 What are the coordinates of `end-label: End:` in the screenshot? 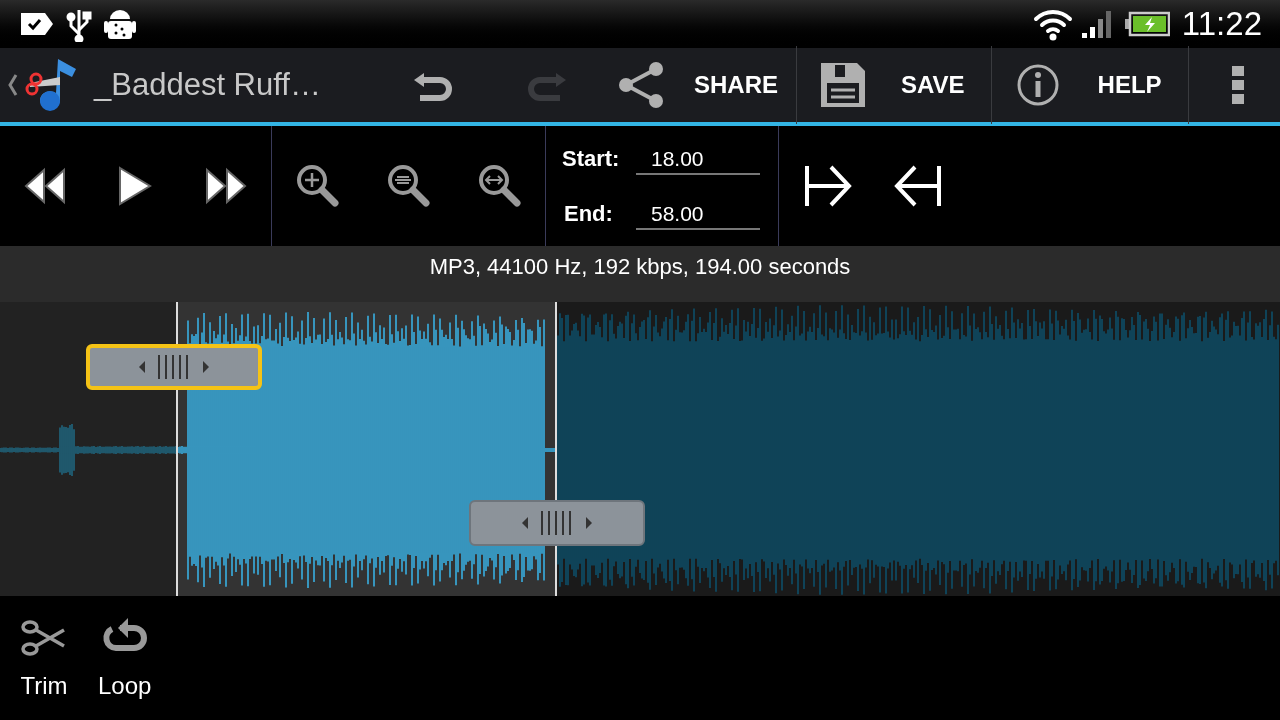 It's located at (588, 214).